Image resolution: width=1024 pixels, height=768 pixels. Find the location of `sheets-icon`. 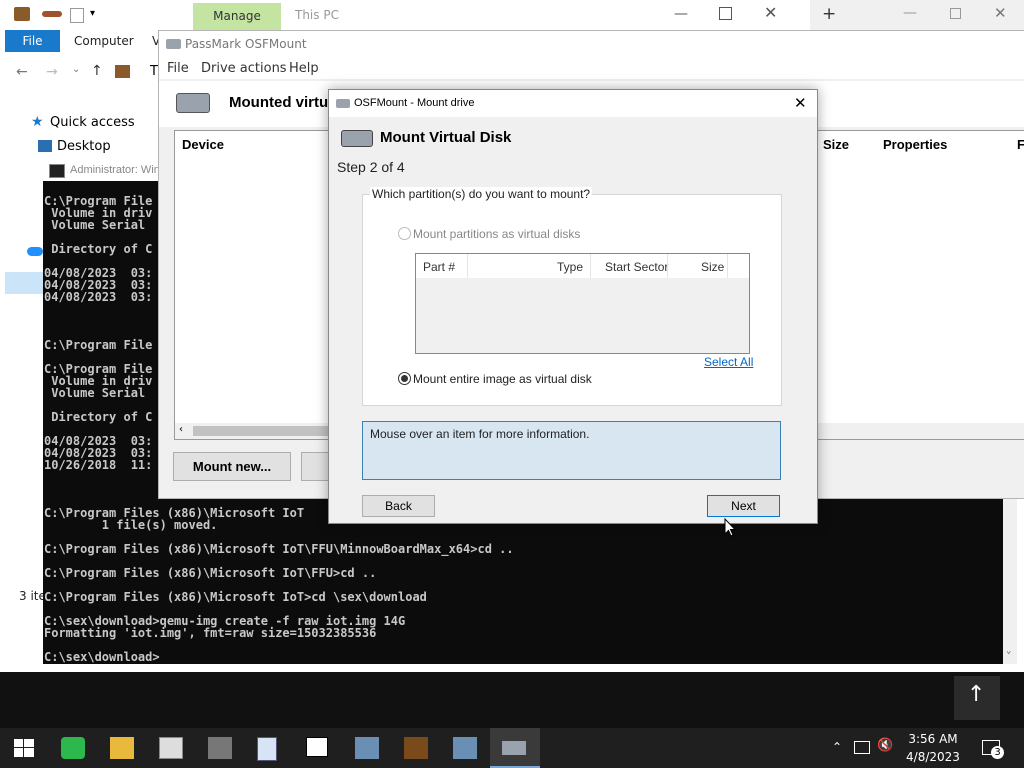

sheets-icon is located at coordinates (73, 748).